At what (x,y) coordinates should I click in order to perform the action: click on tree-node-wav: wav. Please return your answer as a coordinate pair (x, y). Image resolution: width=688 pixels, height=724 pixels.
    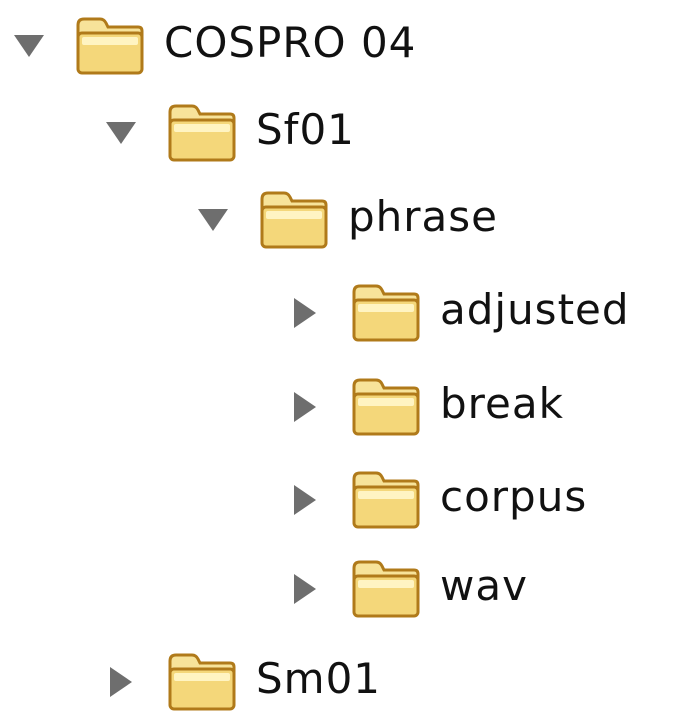
    Looking at the image, I should click on (409, 589).